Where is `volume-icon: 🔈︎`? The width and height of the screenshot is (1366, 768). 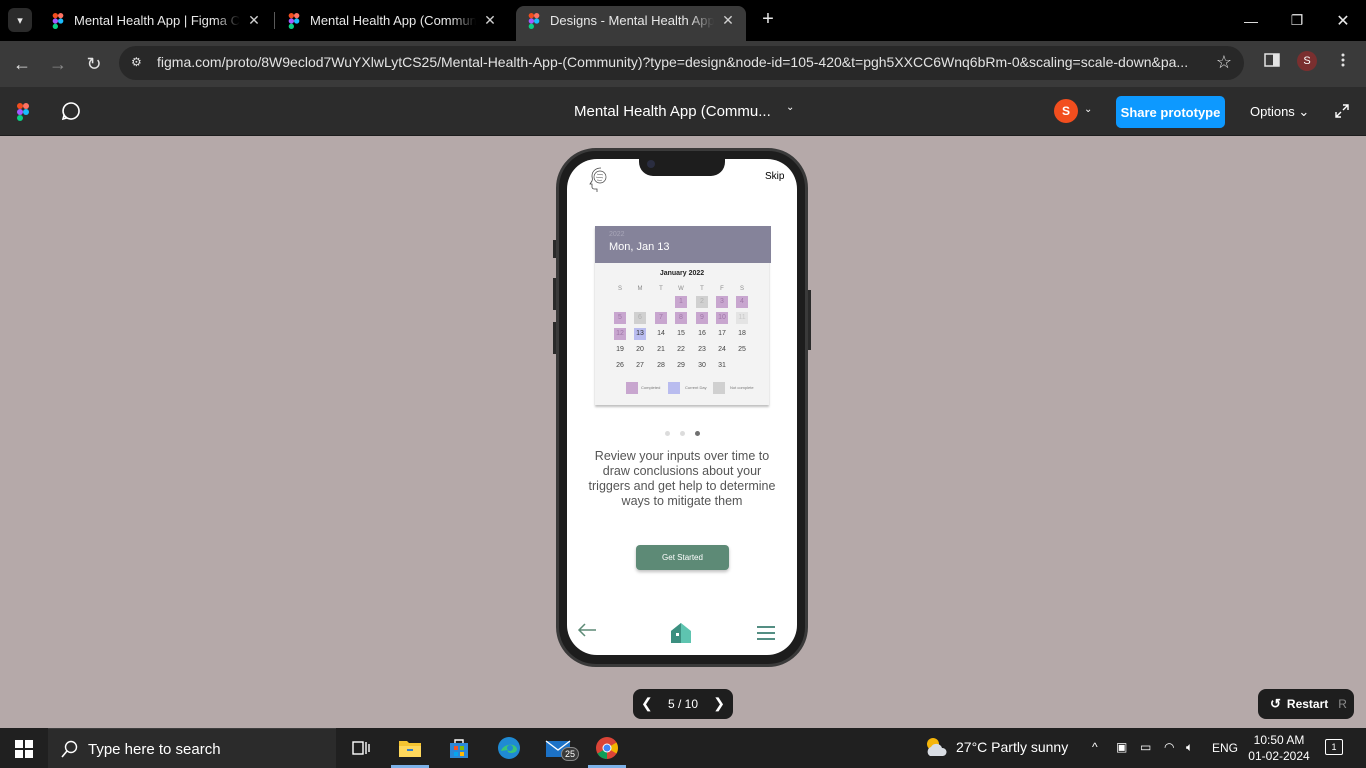
volume-icon: 🔈︎ is located at coordinates (1189, 747).